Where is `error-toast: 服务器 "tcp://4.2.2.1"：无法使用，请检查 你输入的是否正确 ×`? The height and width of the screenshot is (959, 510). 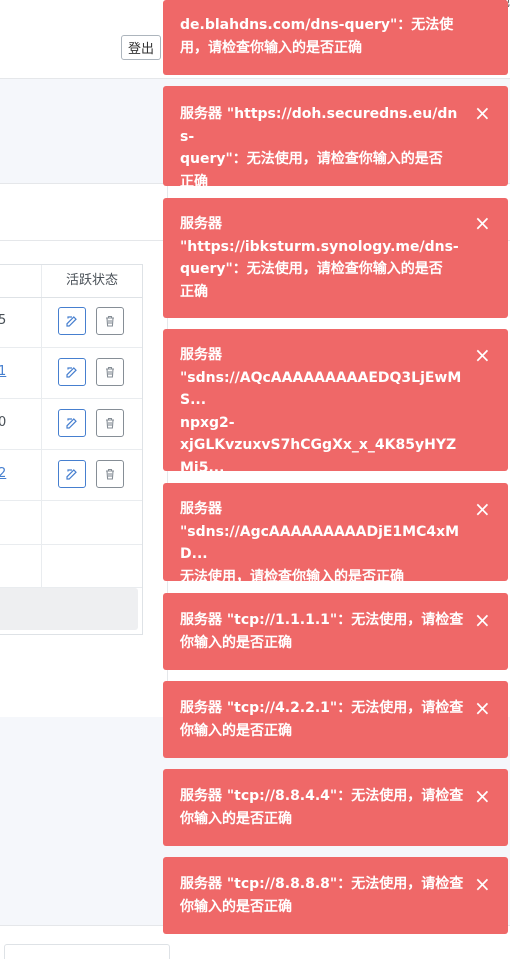
error-toast: 服务器 "tcp://4.2.2.1"：无法使用，请检查 你输入的是否正确 × is located at coordinates (335, 719).